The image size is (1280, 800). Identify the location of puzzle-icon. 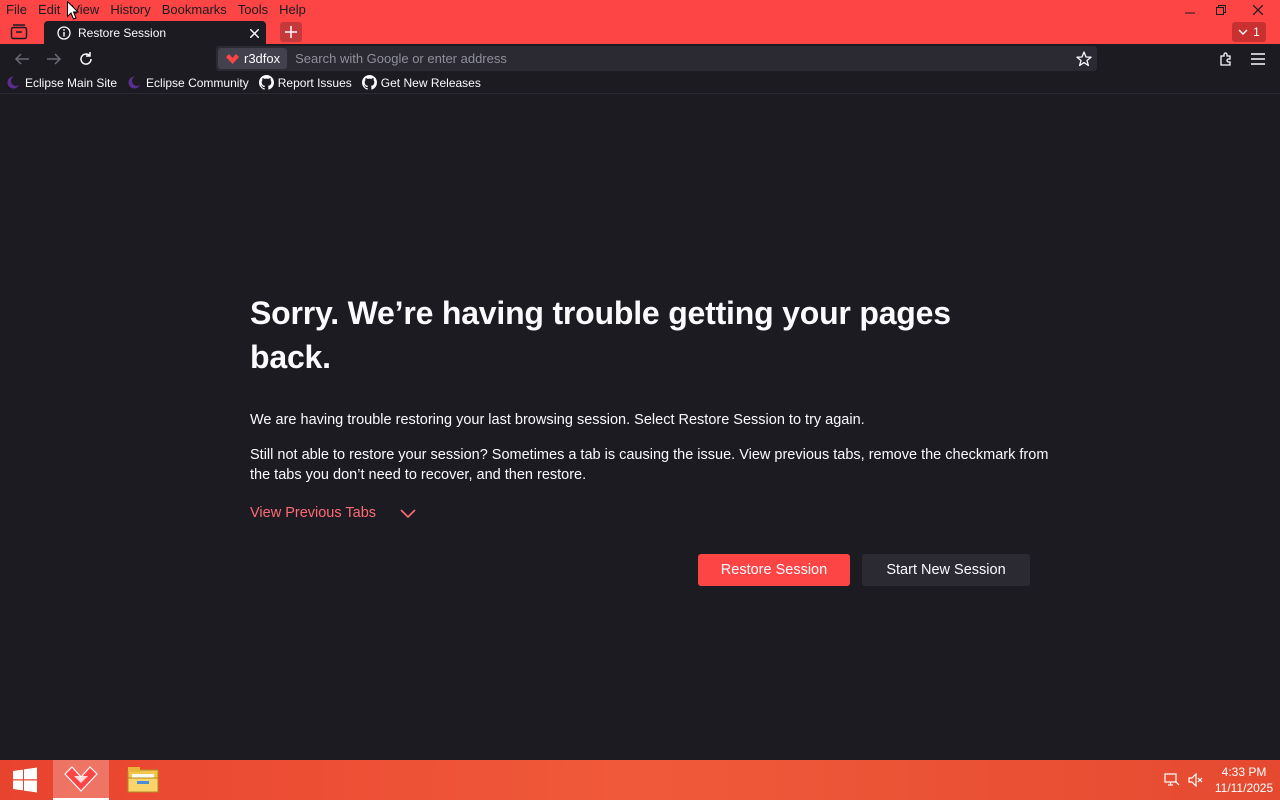
(1225, 59).